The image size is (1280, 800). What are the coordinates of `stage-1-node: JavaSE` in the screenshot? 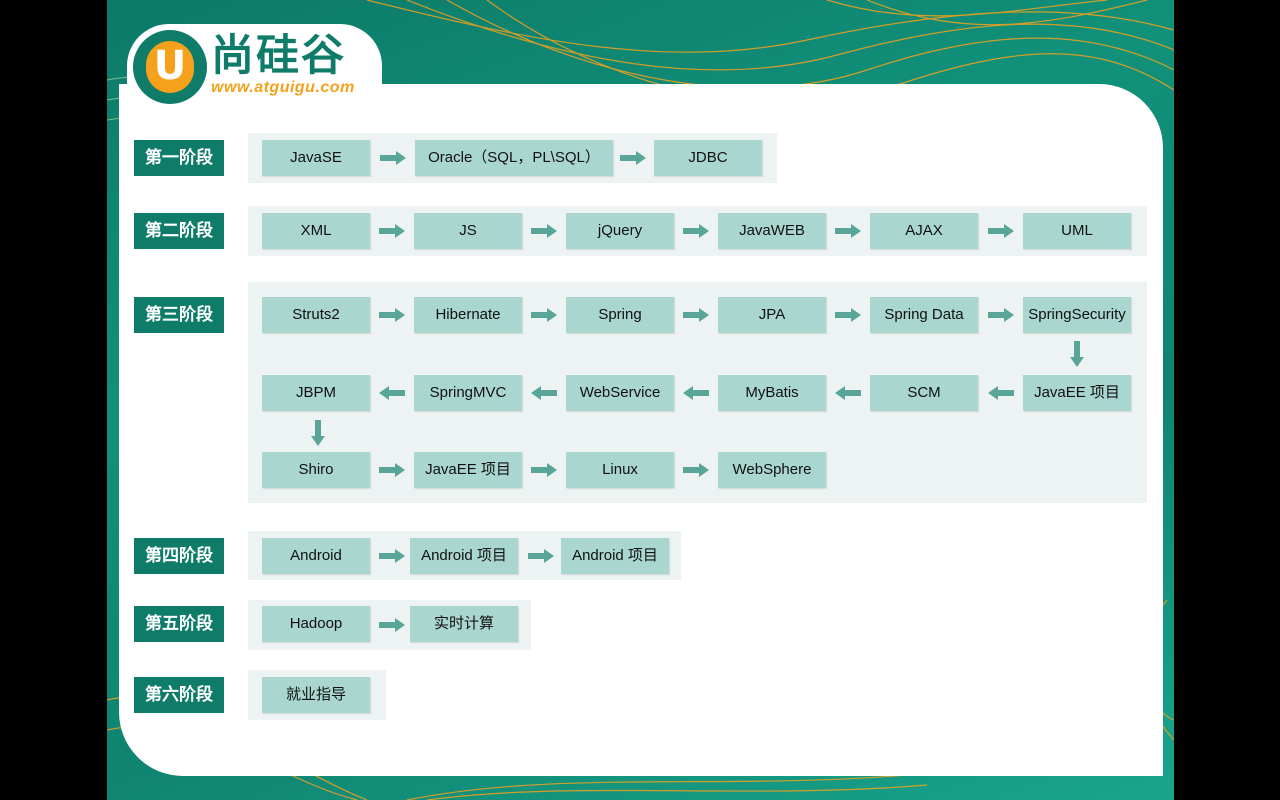 It's located at (316, 158).